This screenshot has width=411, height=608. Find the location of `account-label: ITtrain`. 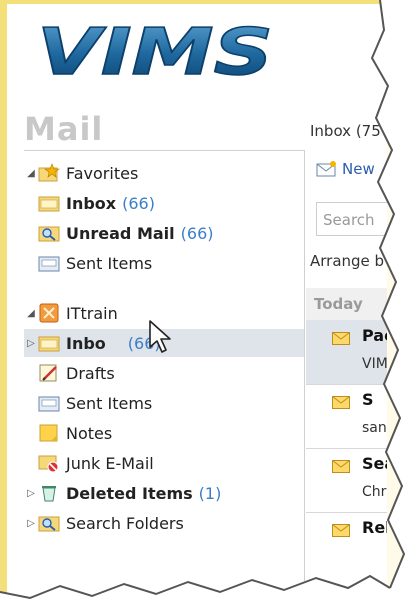

account-label: ITtrain is located at coordinates (92, 313).